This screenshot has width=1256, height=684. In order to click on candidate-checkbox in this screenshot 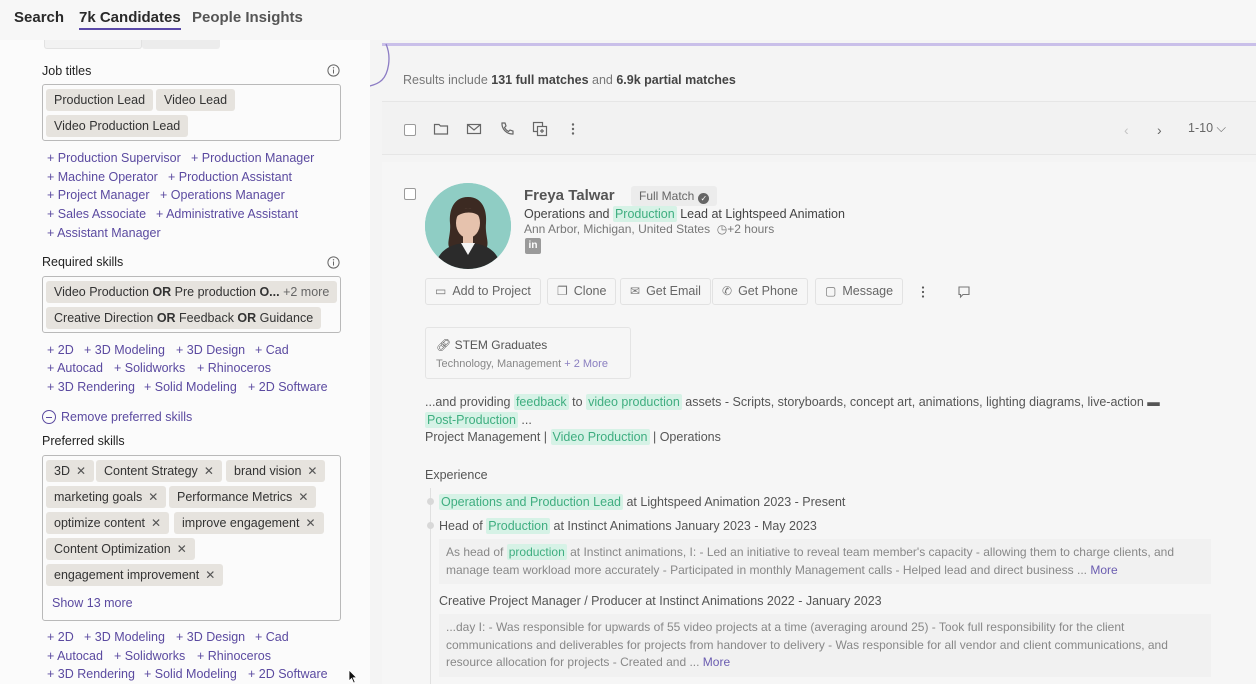, I will do `click(410, 194)`.